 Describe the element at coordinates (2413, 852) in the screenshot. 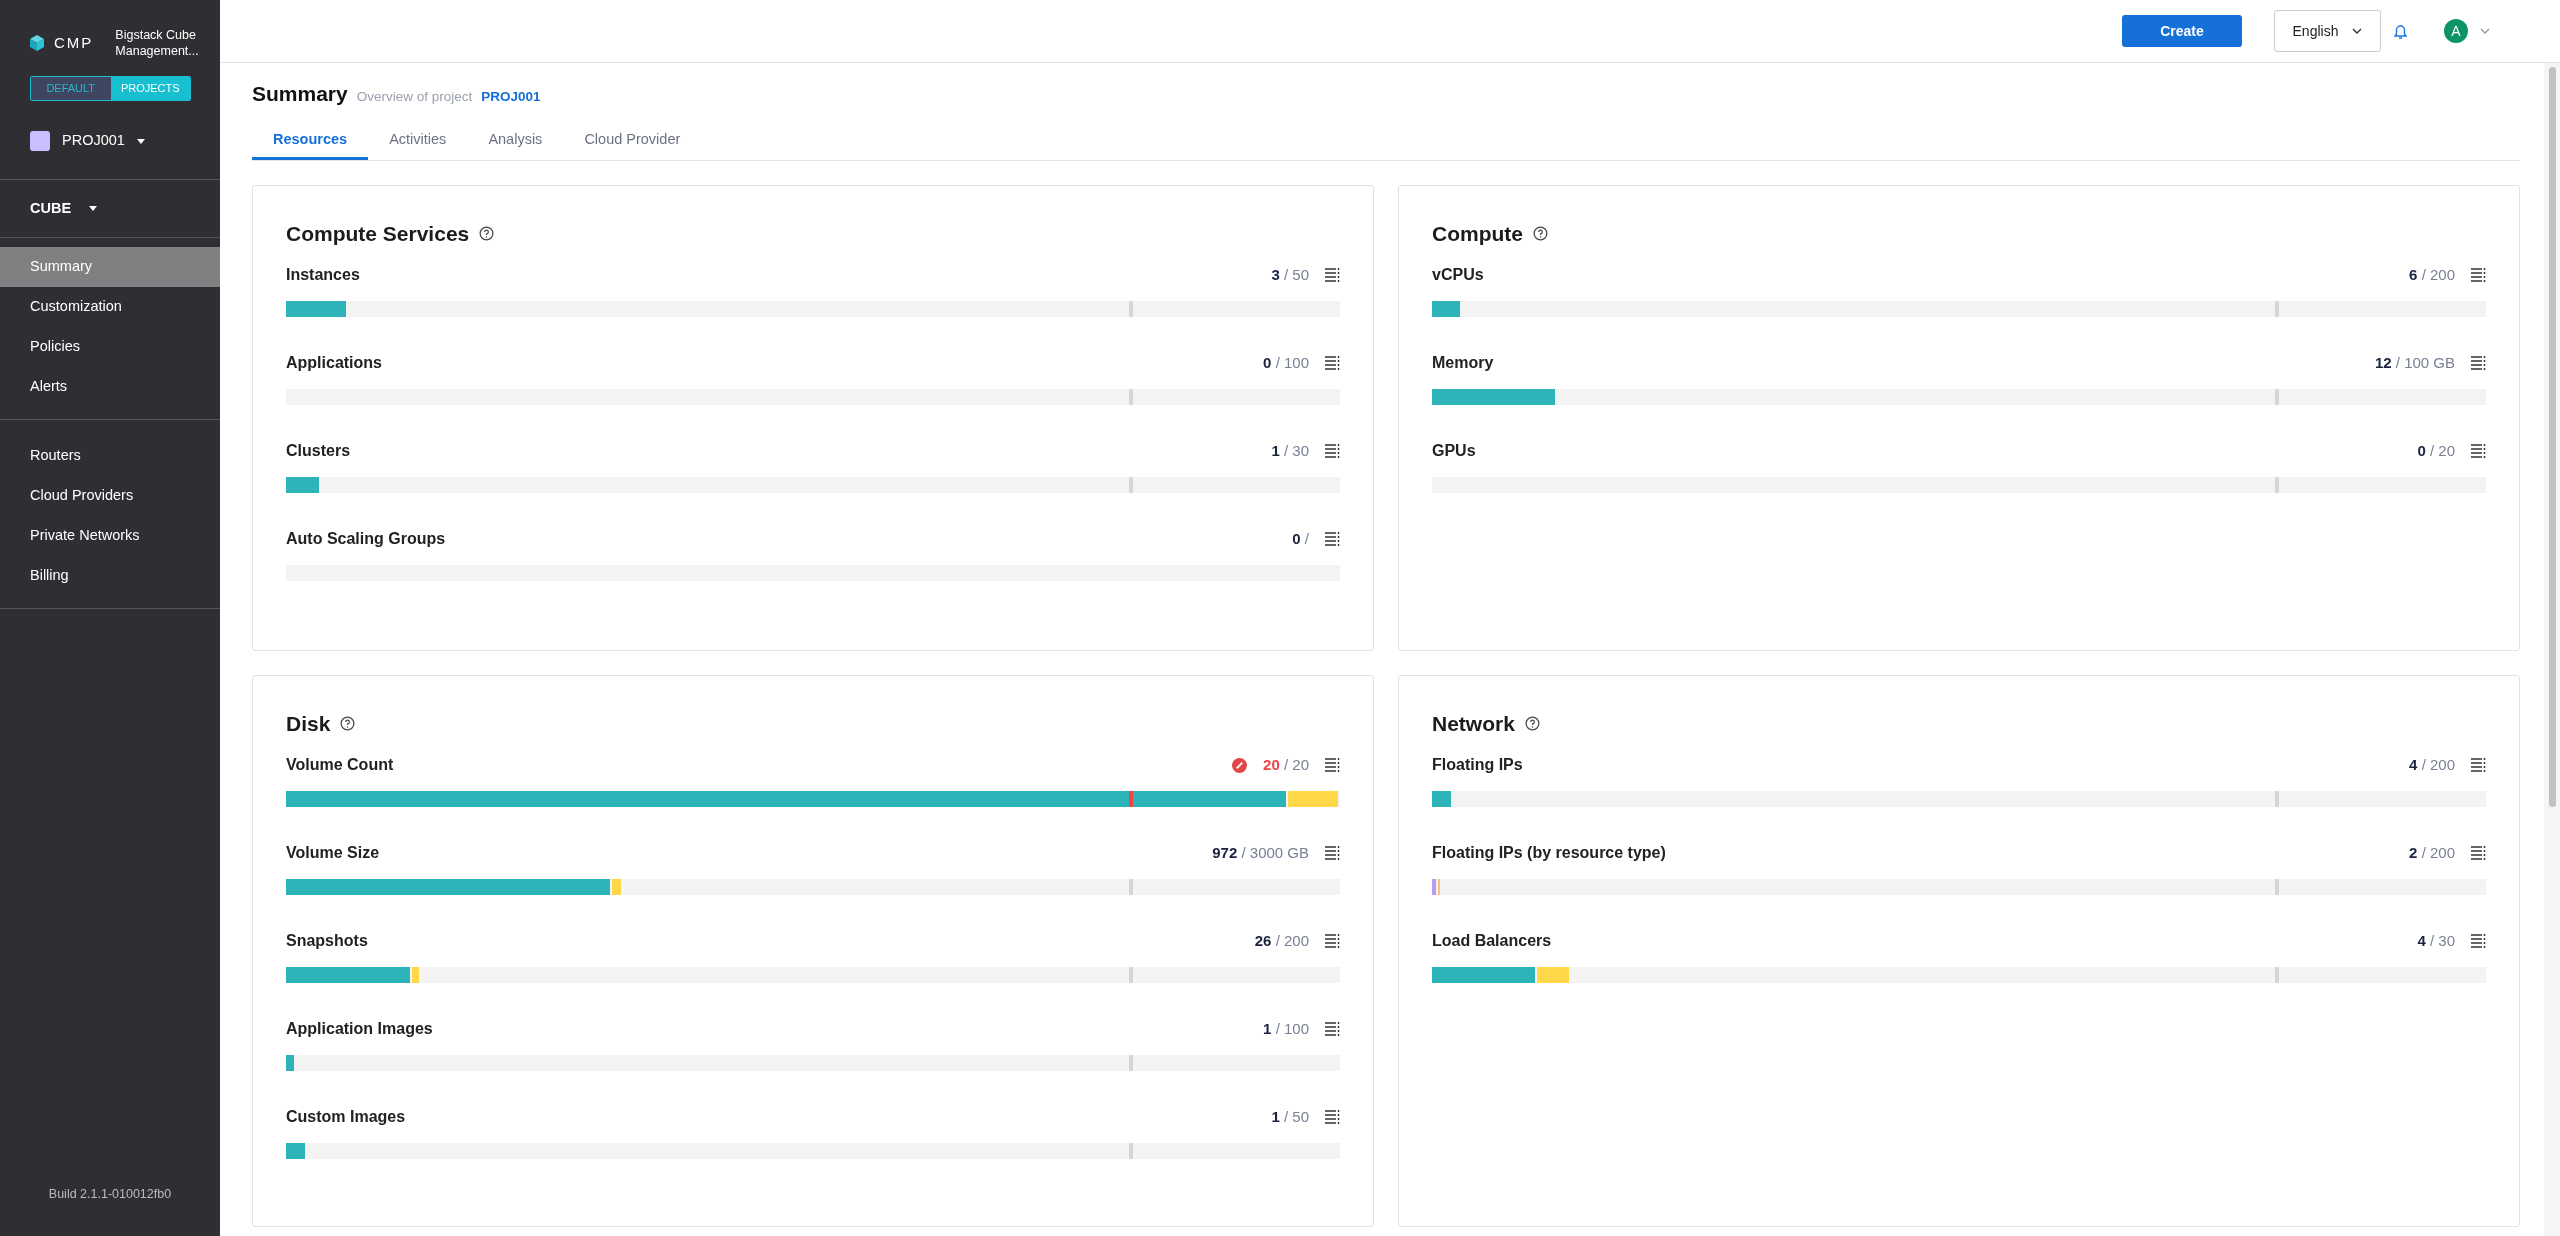

I see `used-count: 2` at that location.